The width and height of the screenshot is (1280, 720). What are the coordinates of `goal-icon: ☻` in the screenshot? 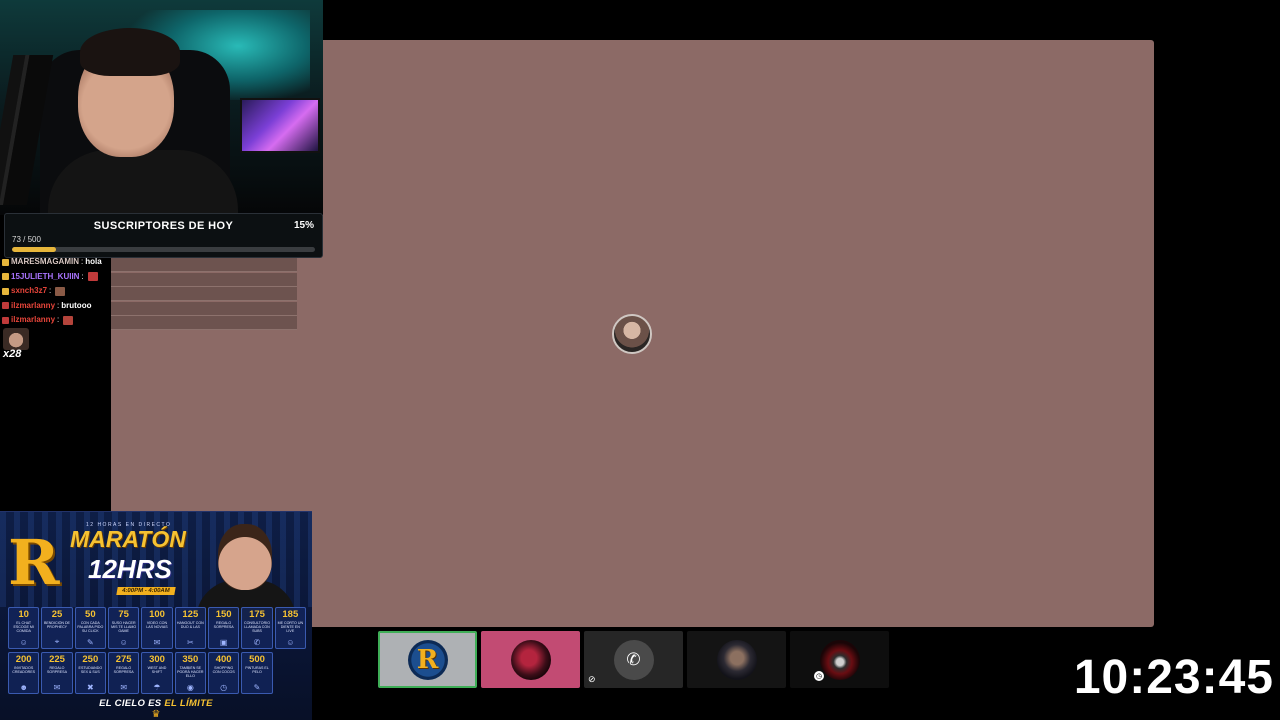 It's located at (23, 687).